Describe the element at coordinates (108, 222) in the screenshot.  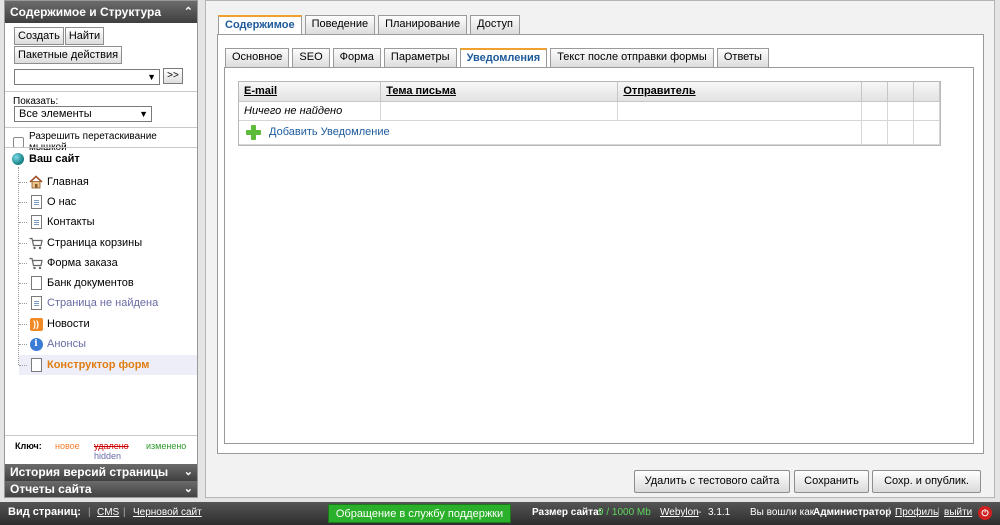
I see `tree-item-contacts: Контакты` at that location.